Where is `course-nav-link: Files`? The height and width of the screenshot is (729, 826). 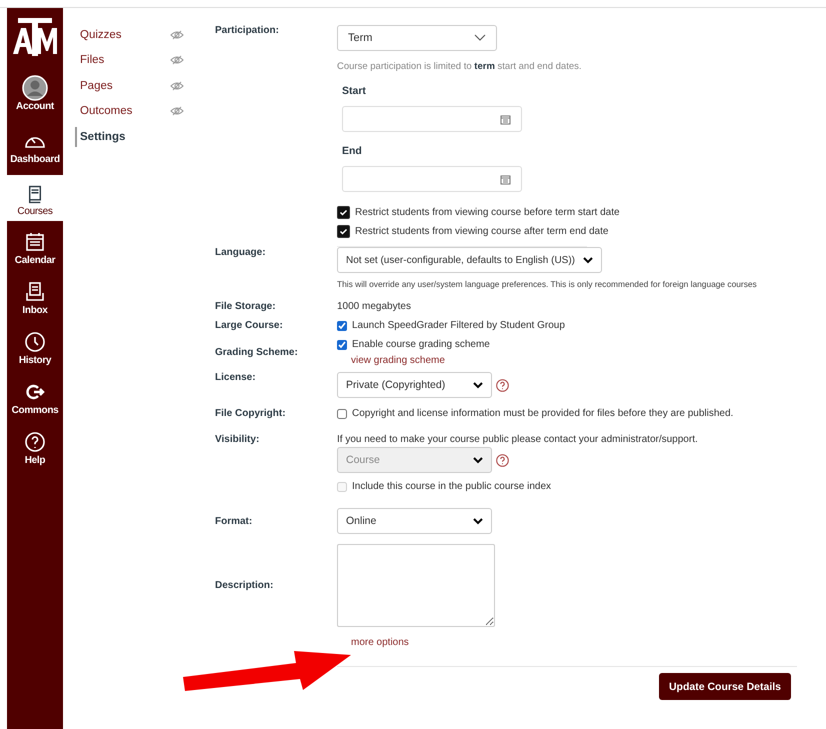
course-nav-link: Files is located at coordinates (92, 60).